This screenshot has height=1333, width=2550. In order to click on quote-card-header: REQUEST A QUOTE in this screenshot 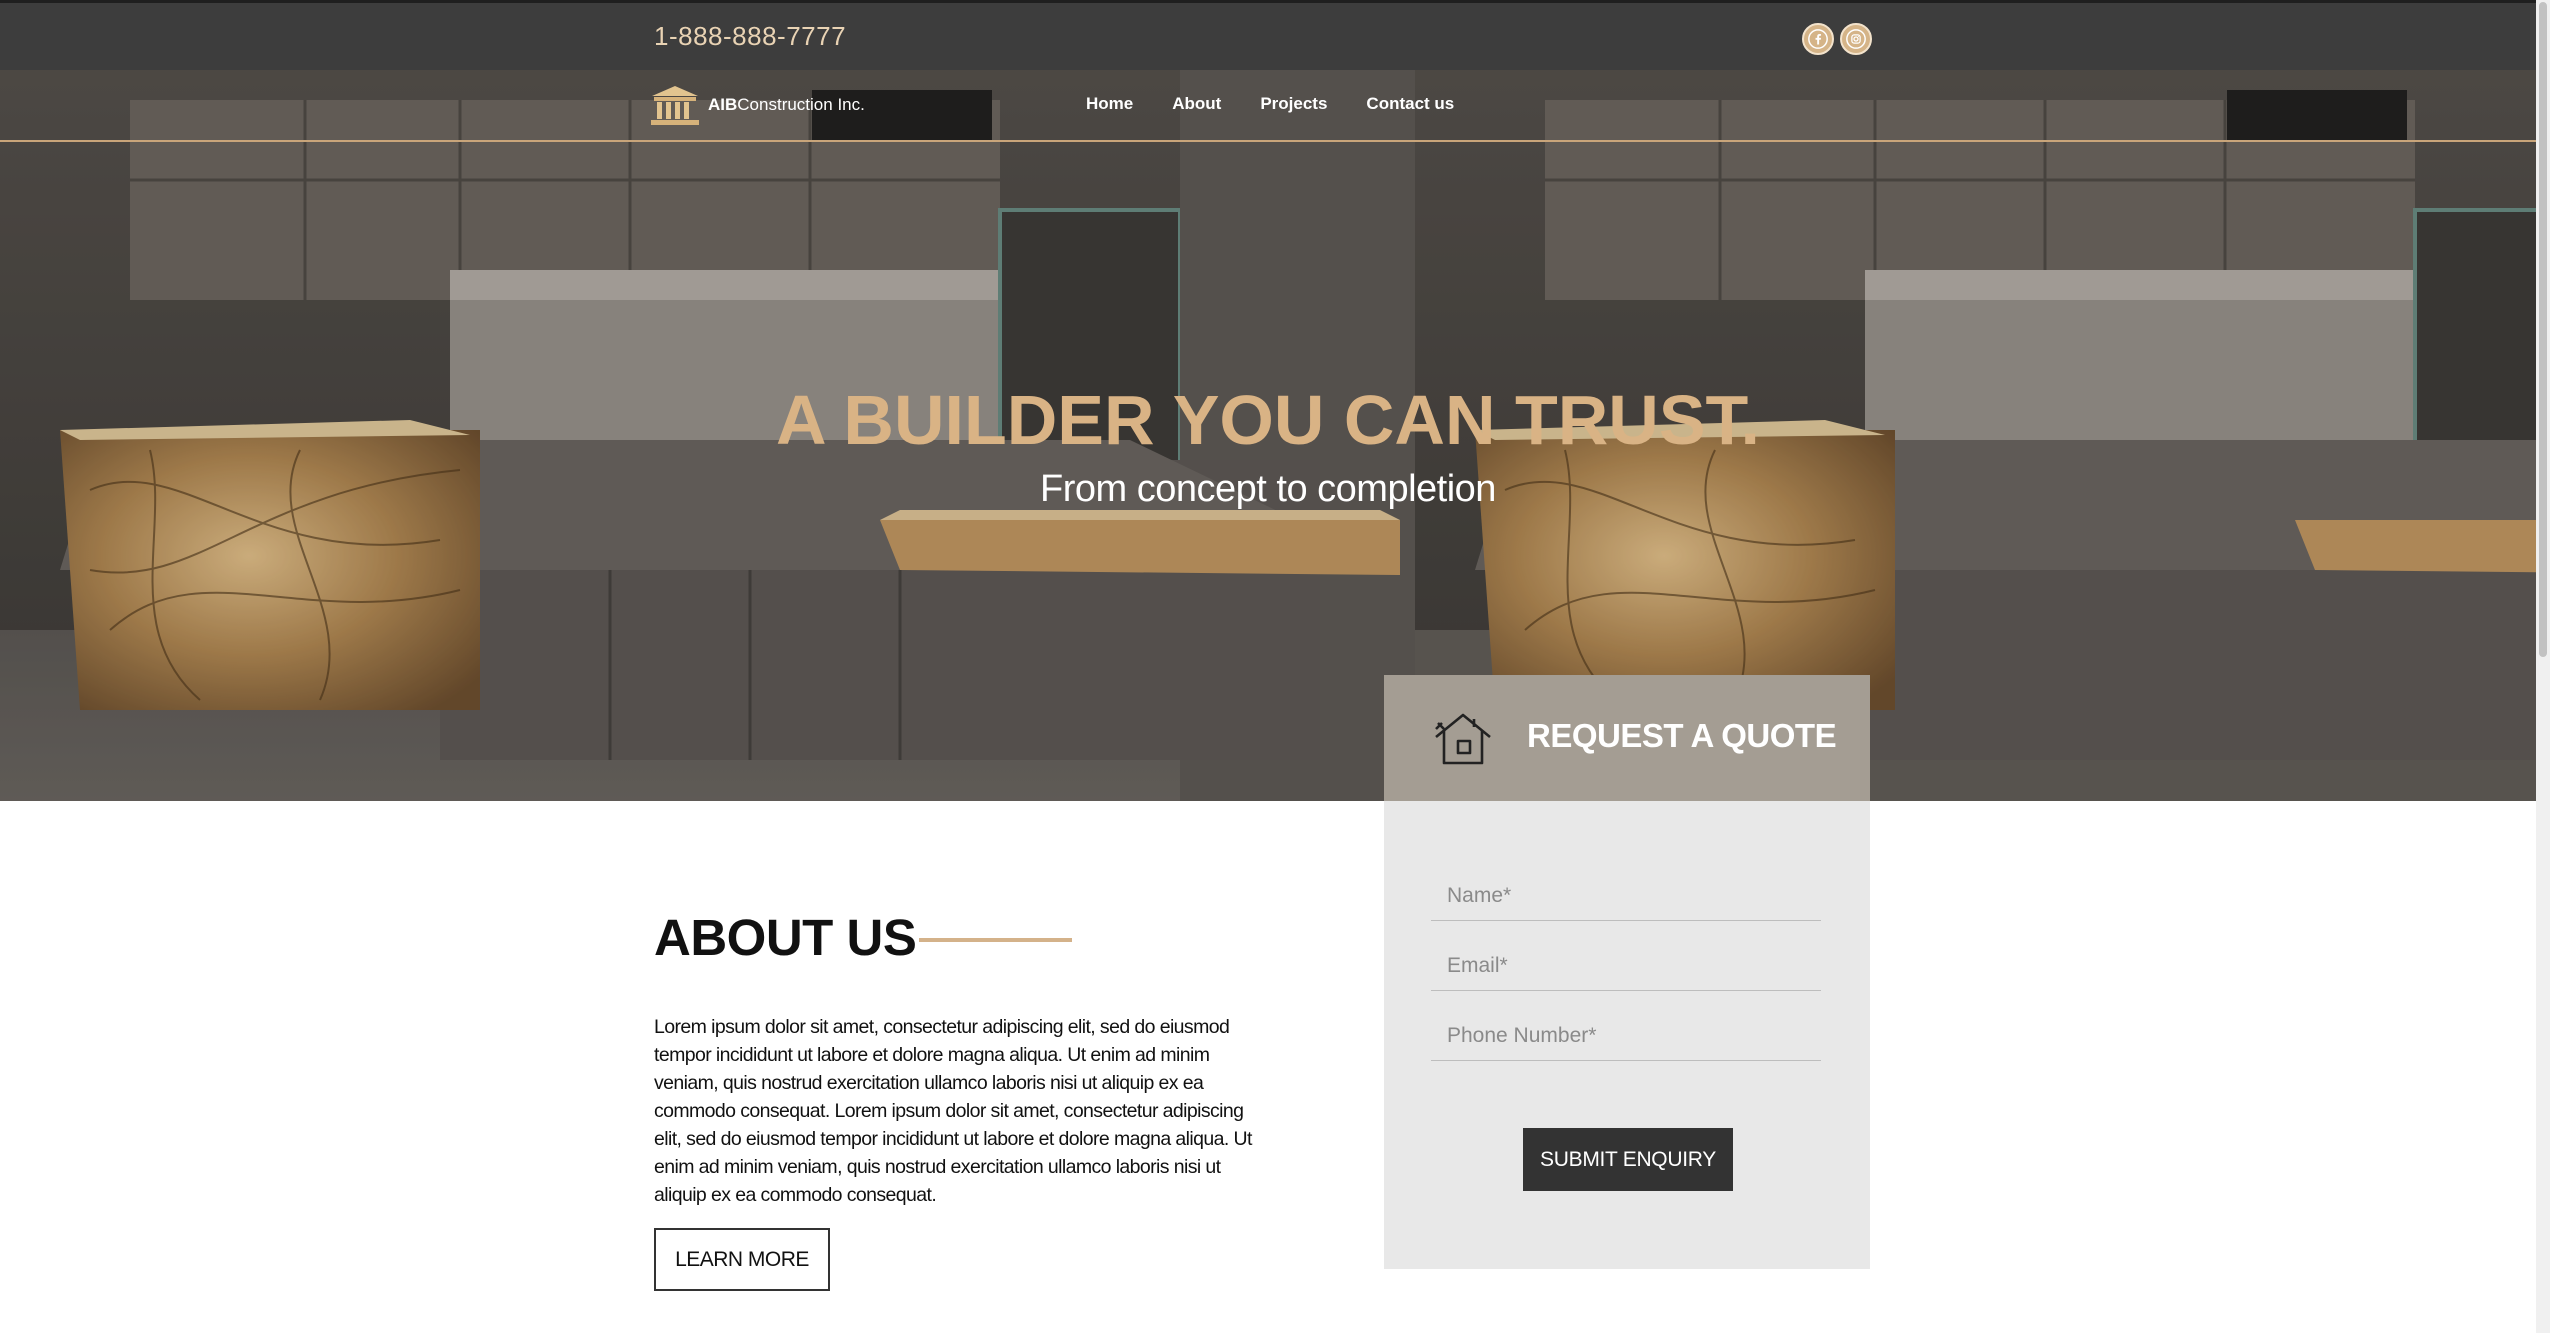, I will do `click(1627, 738)`.